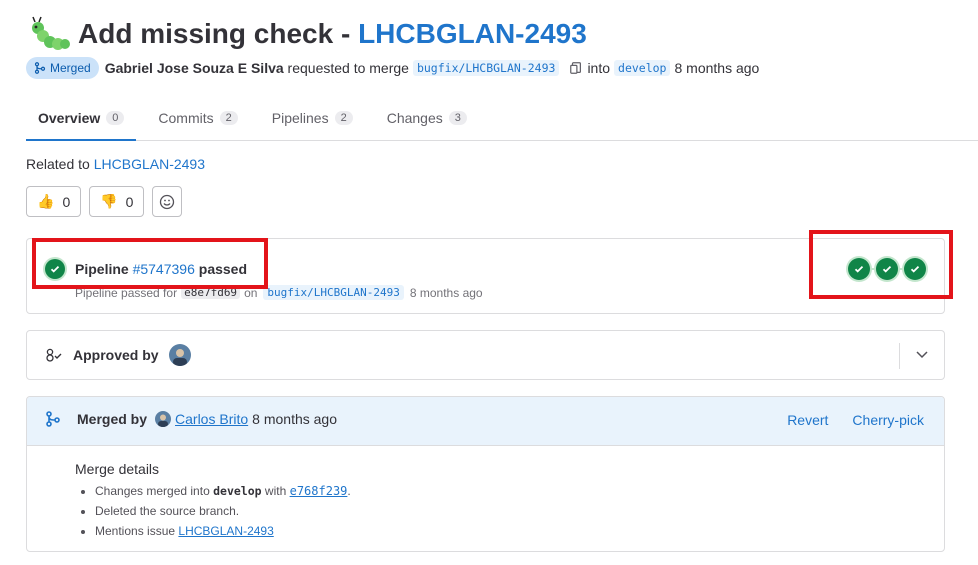 Image resolution: width=978 pixels, height=565 pixels. I want to click on highlight-pipeline-stages, so click(881, 264).